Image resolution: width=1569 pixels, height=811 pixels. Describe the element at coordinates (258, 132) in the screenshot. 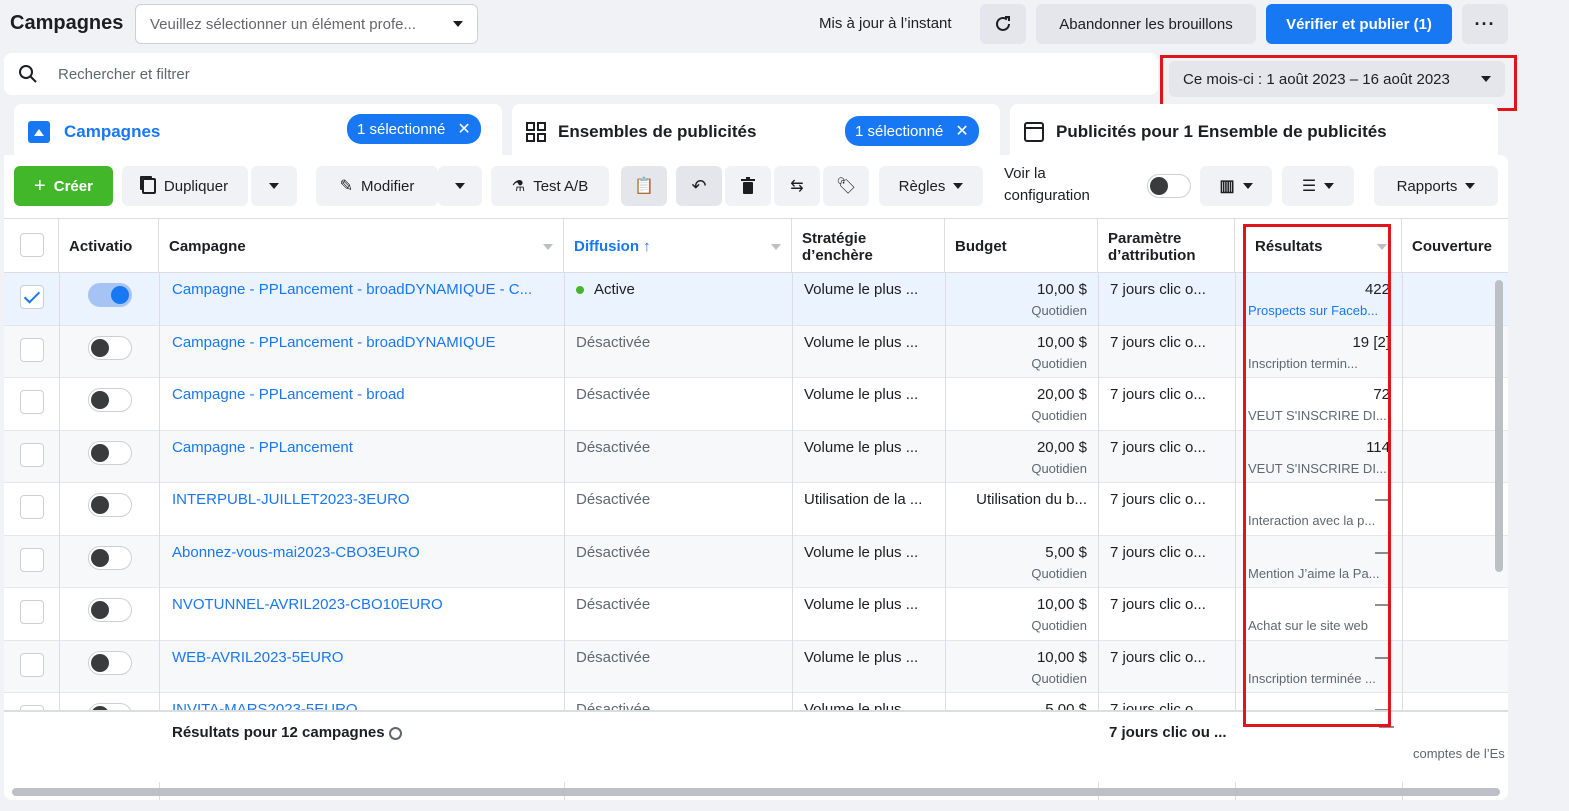

I see `tab-campaigns: Campagnes 1 sélectionné ✕` at that location.